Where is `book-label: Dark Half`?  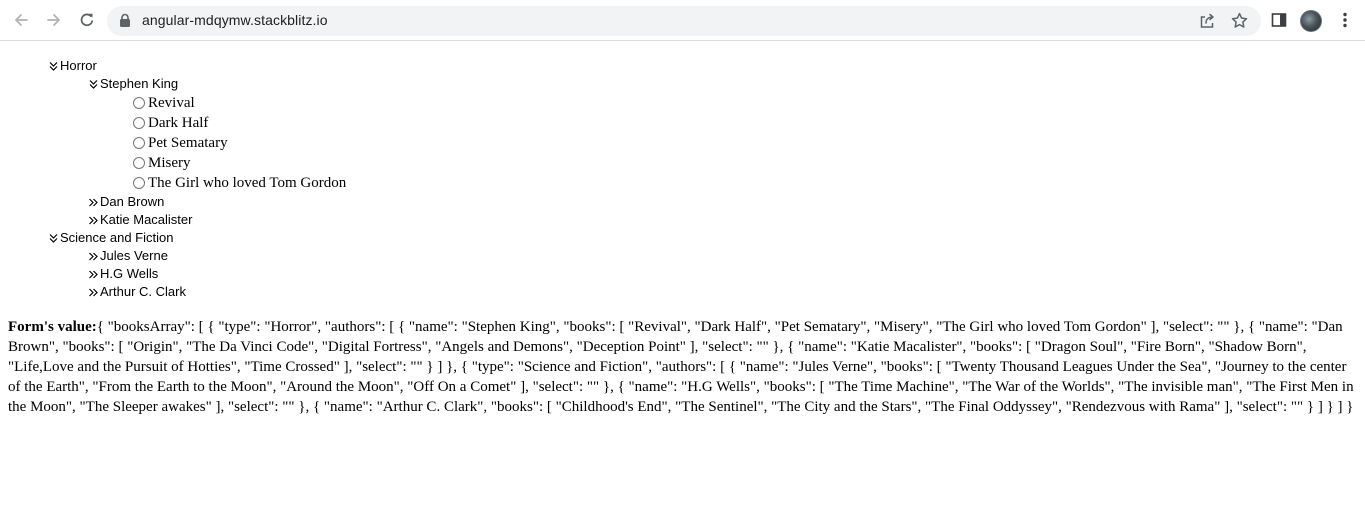 book-label: Dark Half is located at coordinates (178, 123).